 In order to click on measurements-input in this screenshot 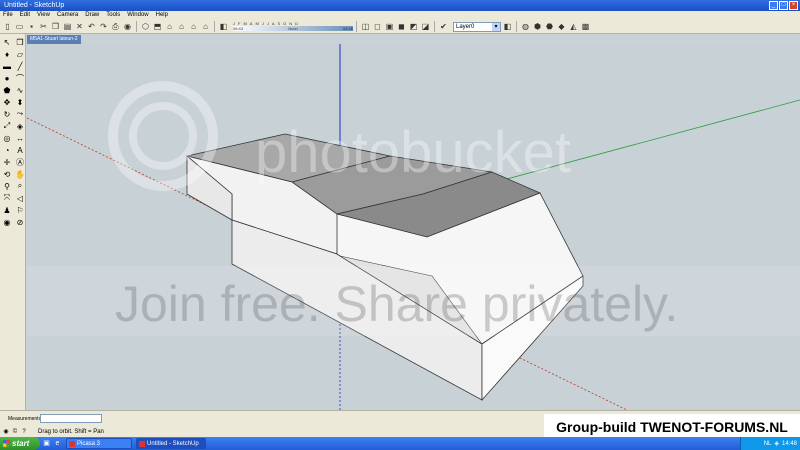, I will do `click(71, 418)`.